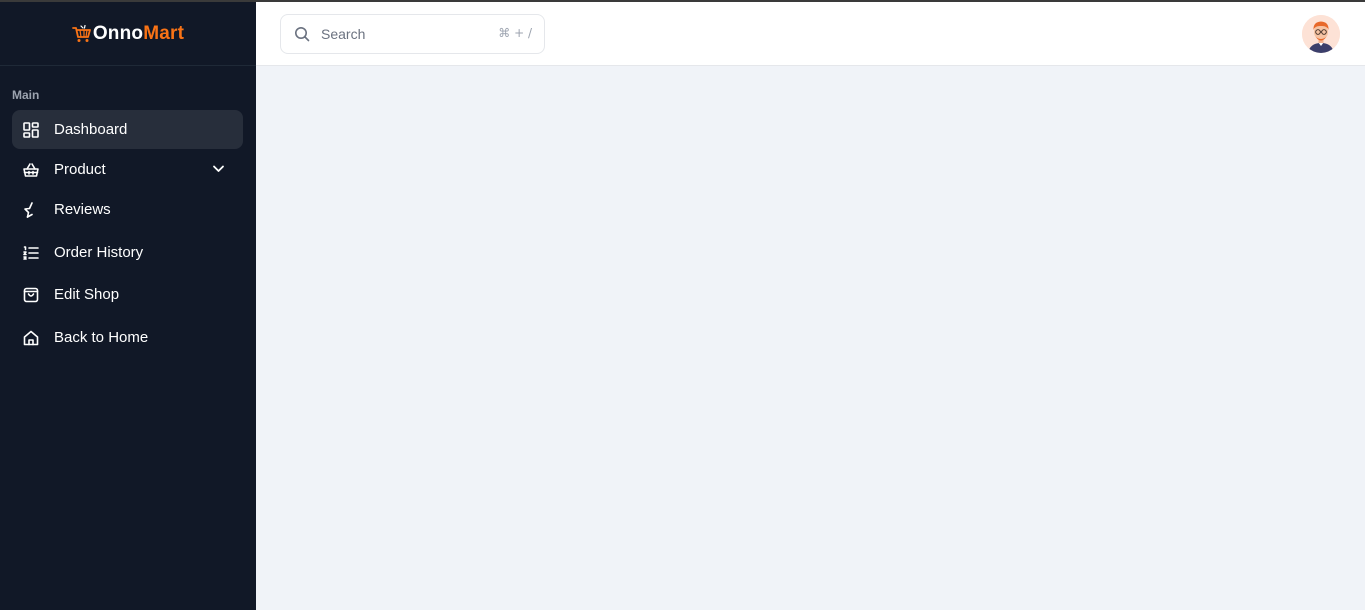 Image resolution: width=1365 pixels, height=610 pixels. I want to click on section-label-main: Main, so click(26, 95).